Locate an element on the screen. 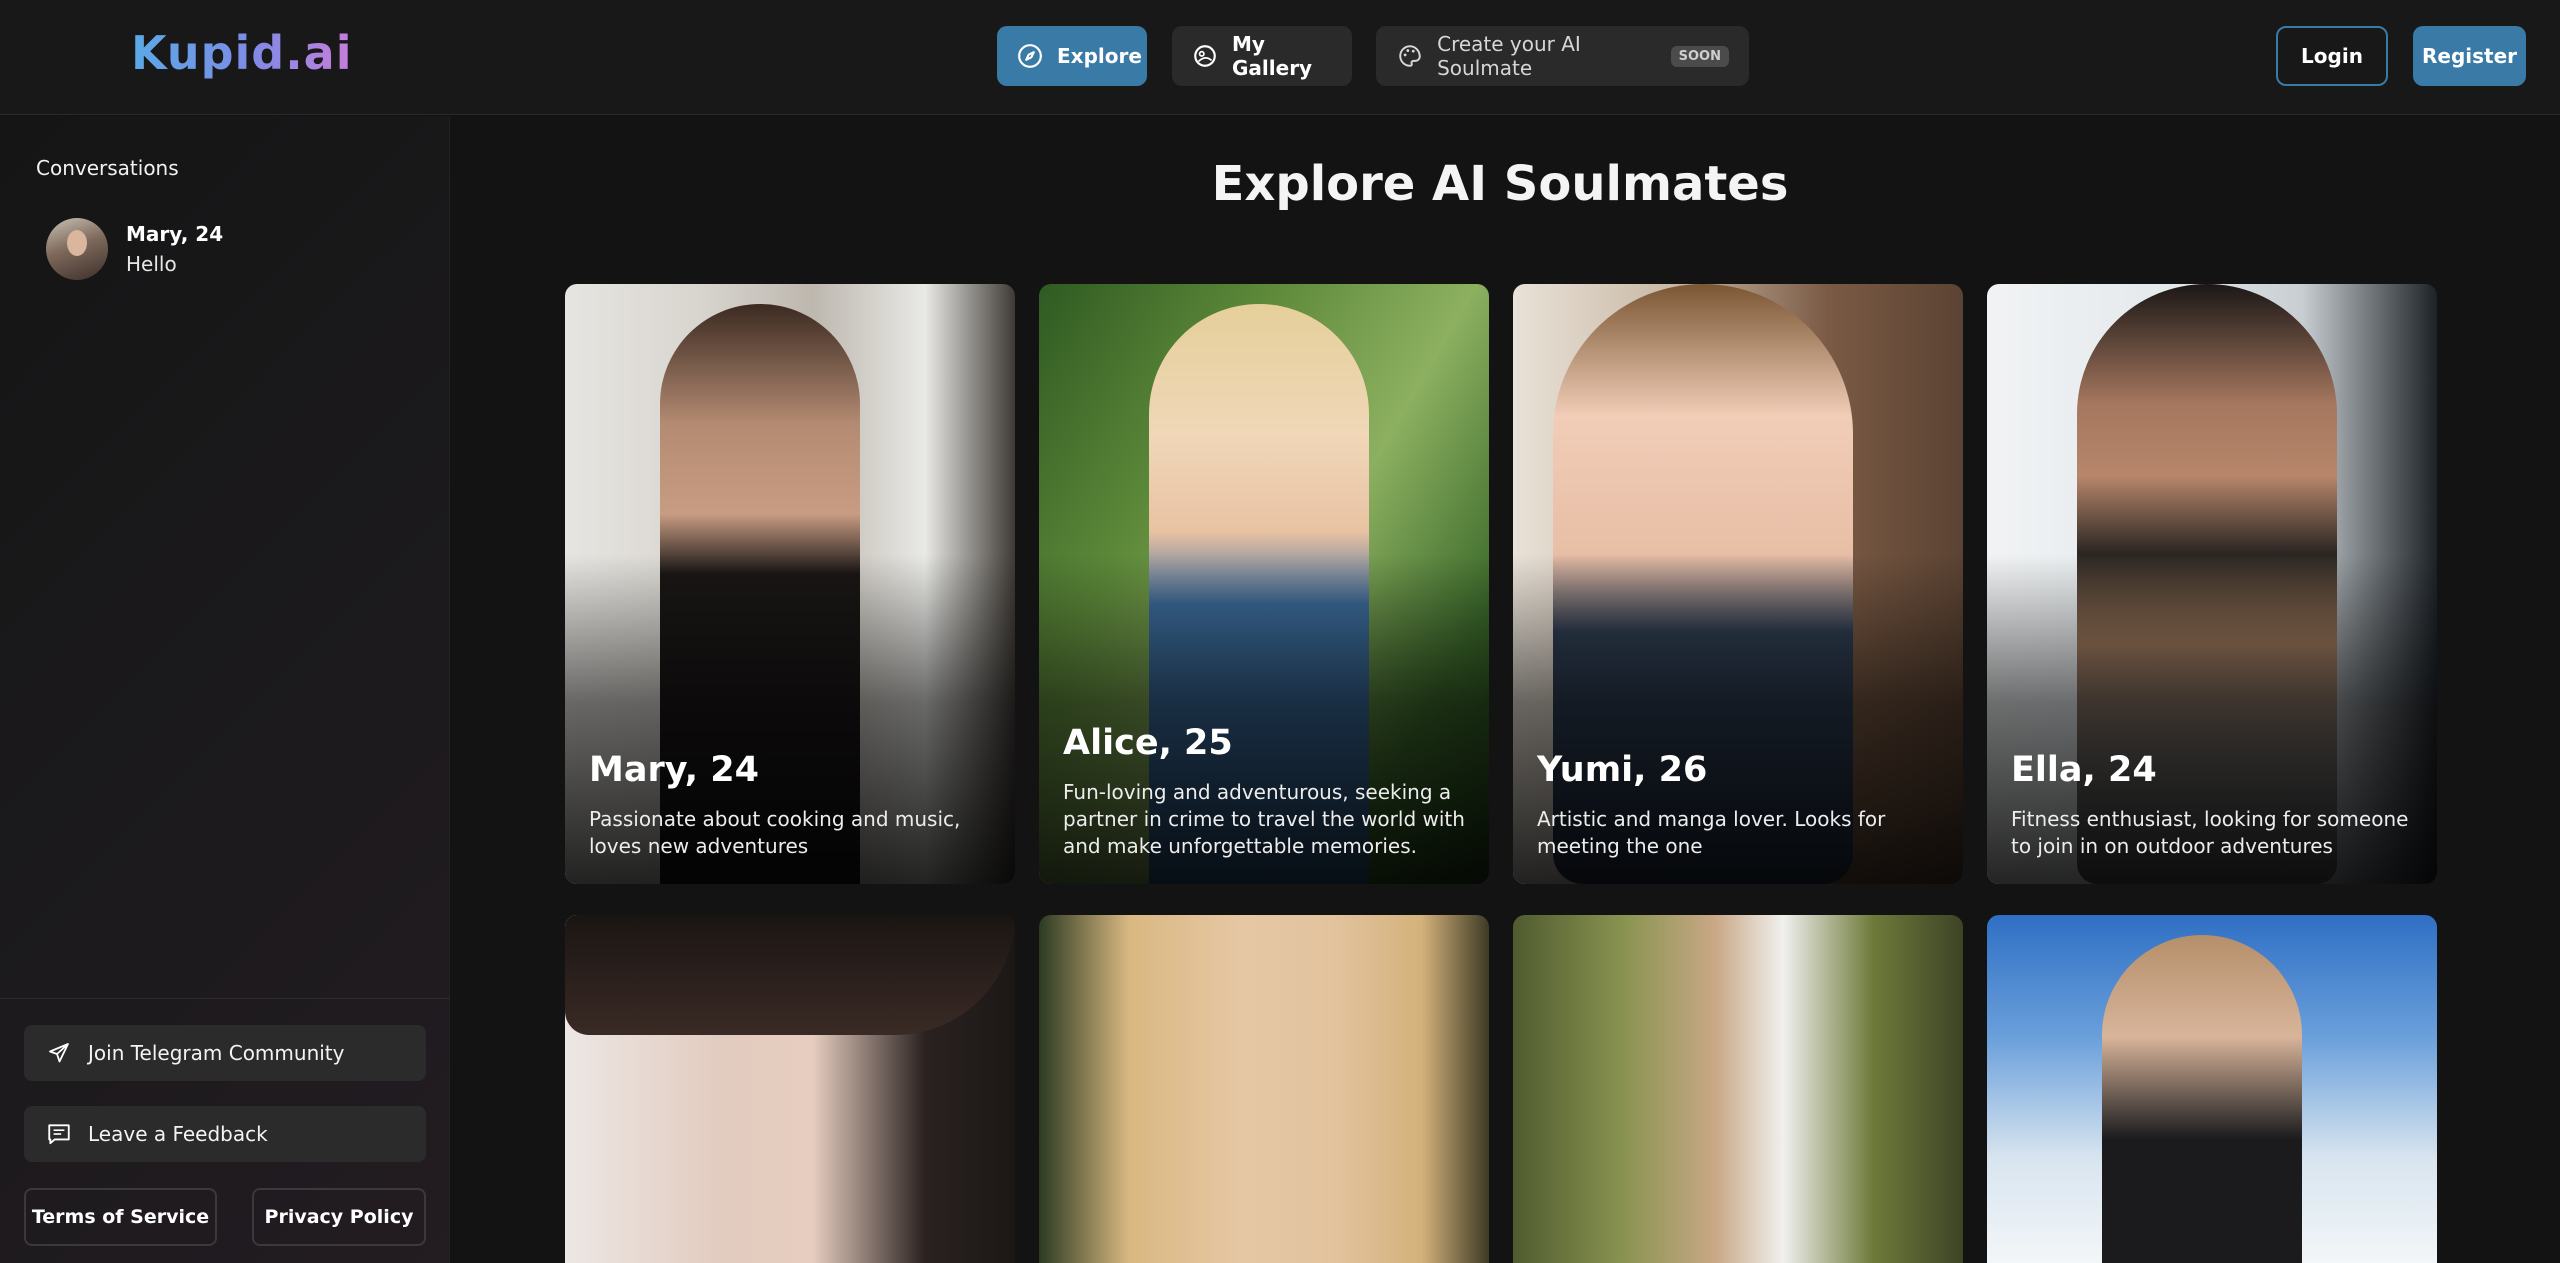  privacy-policy-button: Privacy Policy is located at coordinates (339, 1217).